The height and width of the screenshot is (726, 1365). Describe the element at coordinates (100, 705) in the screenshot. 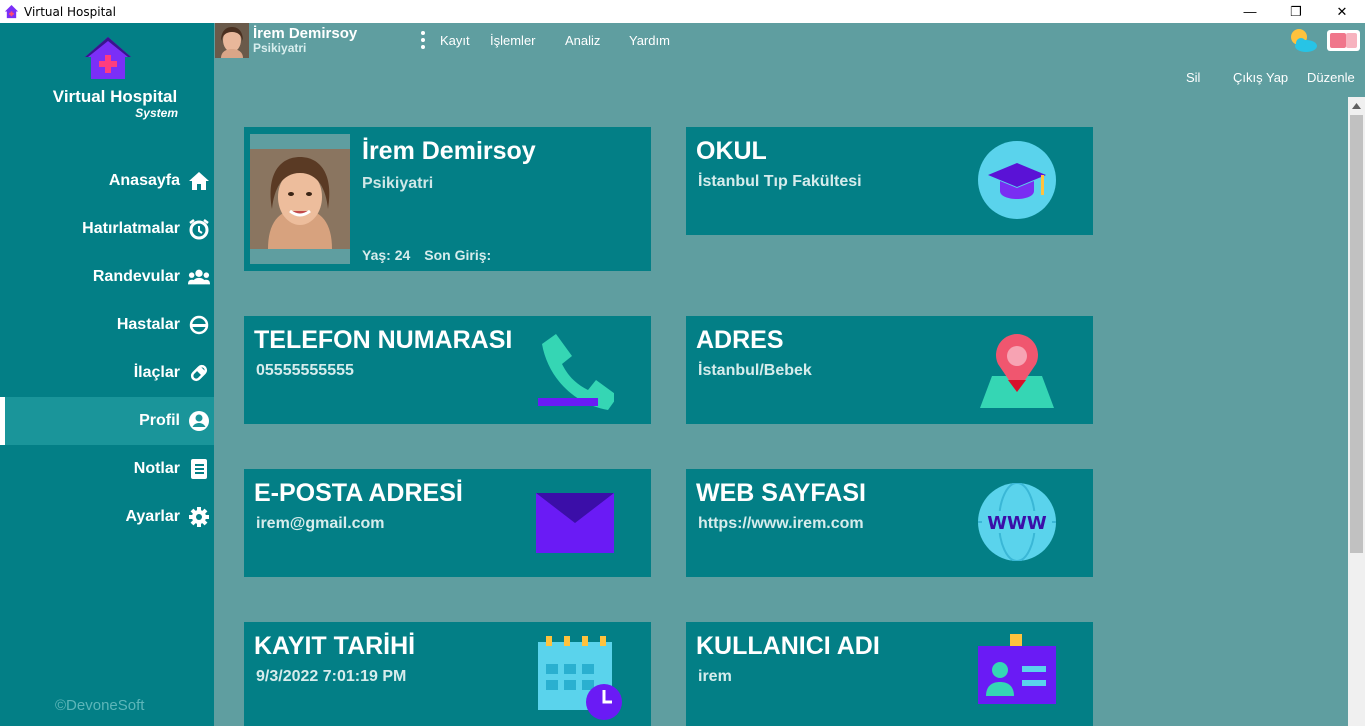

I see `copyright-text: ©DevoneSoft` at that location.